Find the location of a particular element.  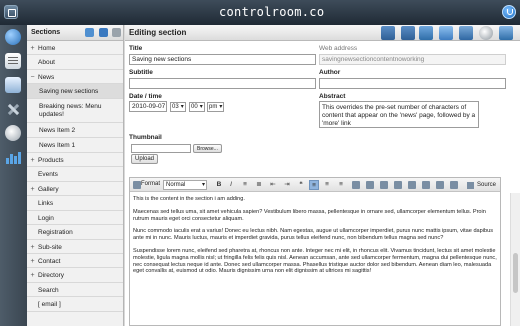

upload-button: Upload is located at coordinates (145, 159).